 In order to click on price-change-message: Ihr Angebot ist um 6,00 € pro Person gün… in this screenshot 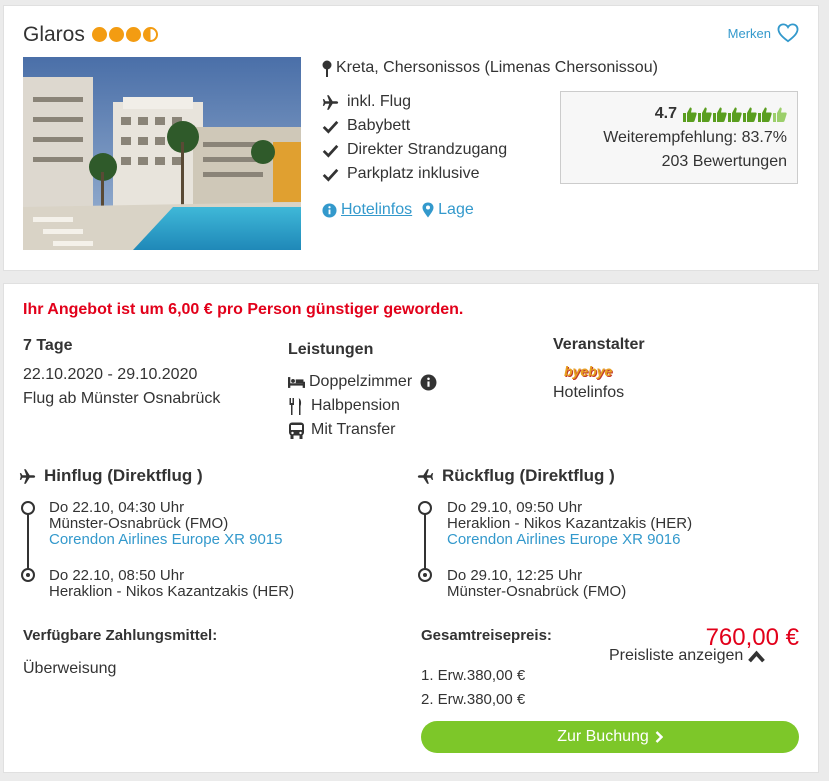, I will do `click(243, 309)`.